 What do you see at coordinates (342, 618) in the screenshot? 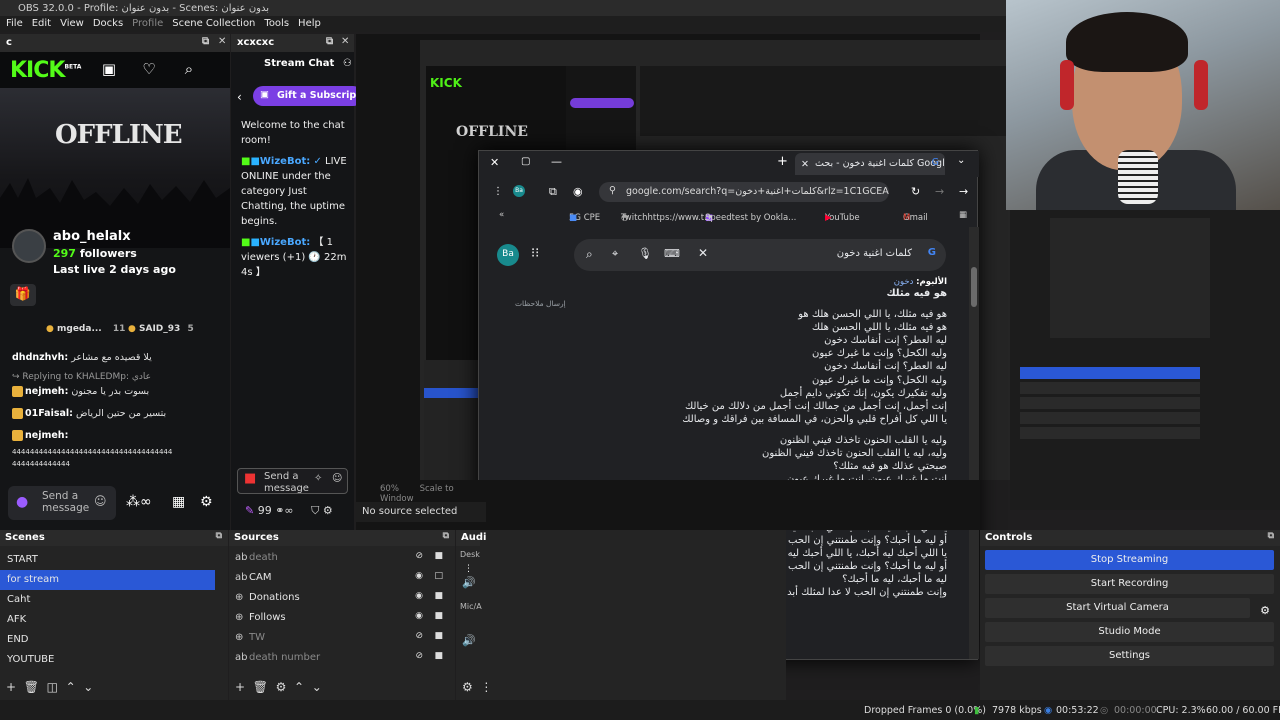
I see `source-item: ⊕ Follows ◉ ■` at bounding box center [342, 618].